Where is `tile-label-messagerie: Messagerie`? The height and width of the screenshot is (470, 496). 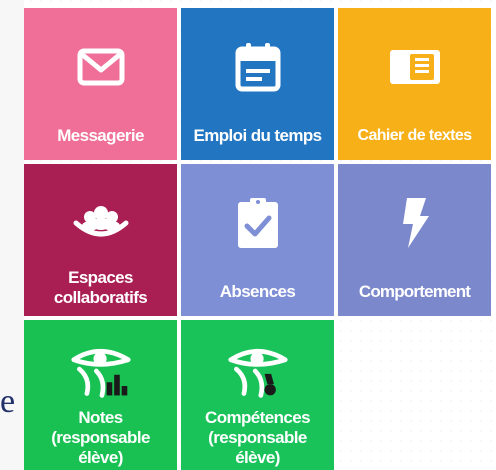 tile-label-messagerie: Messagerie is located at coordinates (100, 135).